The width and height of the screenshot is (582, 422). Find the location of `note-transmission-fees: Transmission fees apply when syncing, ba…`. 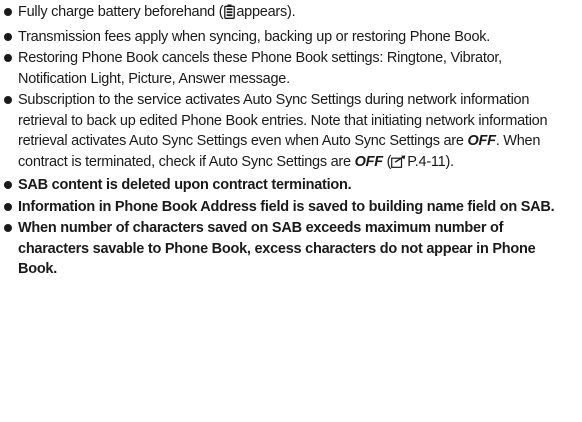

note-transmission-fees: Transmission fees apply when syncing, ba… is located at coordinates (289, 37).